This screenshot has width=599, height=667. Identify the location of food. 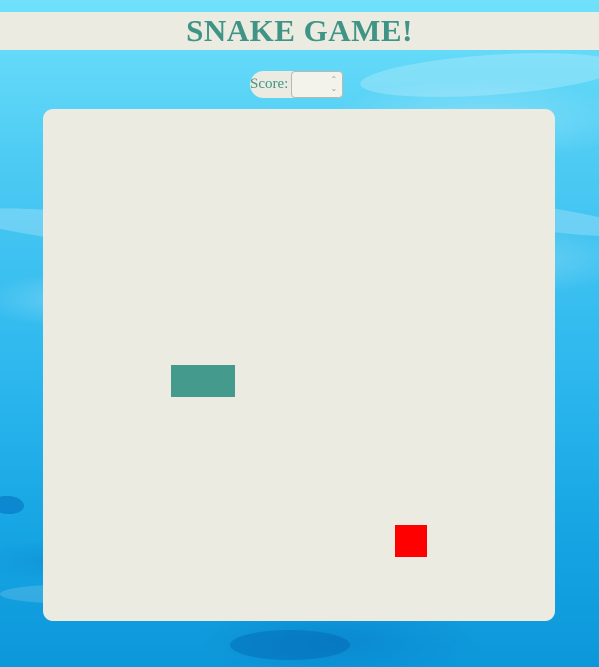
(411, 541).